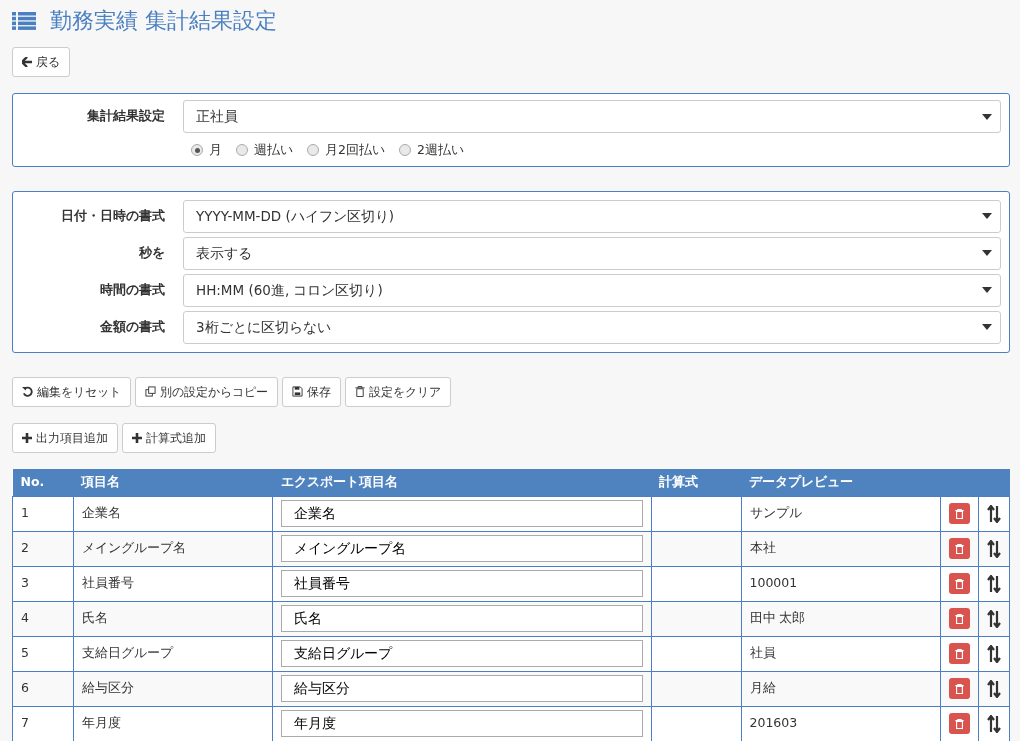 Image resolution: width=1020 pixels, height=741 pixels. I want to click on select-field: 正社員, so click(592, 116).